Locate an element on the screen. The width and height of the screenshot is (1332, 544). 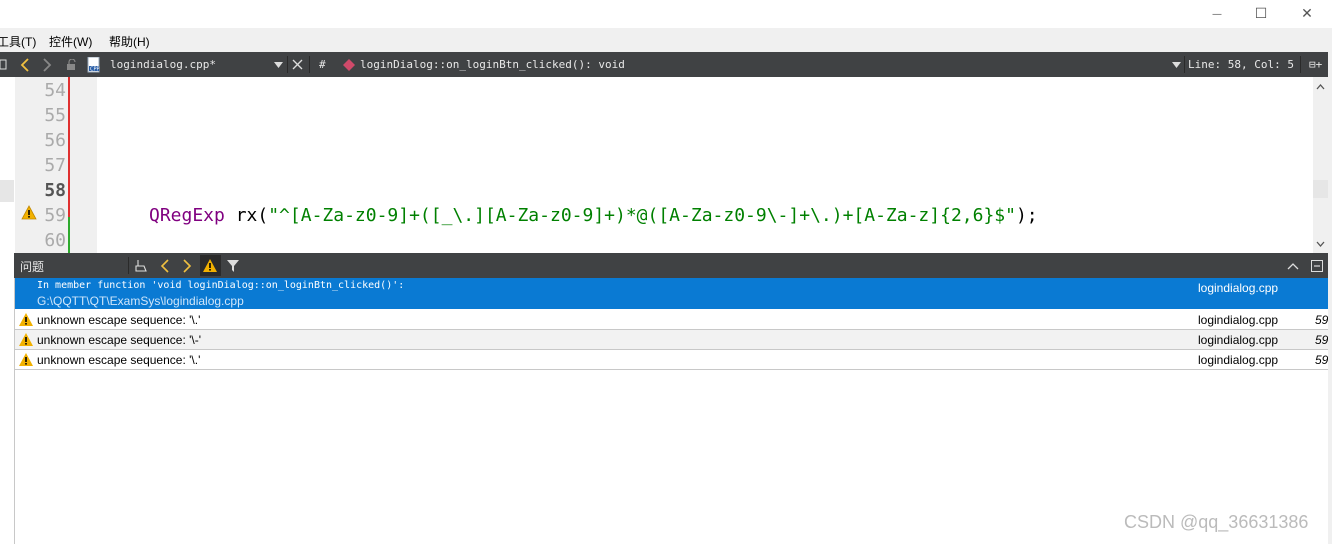
line-number: 60 is located at coordinates (55, 240).